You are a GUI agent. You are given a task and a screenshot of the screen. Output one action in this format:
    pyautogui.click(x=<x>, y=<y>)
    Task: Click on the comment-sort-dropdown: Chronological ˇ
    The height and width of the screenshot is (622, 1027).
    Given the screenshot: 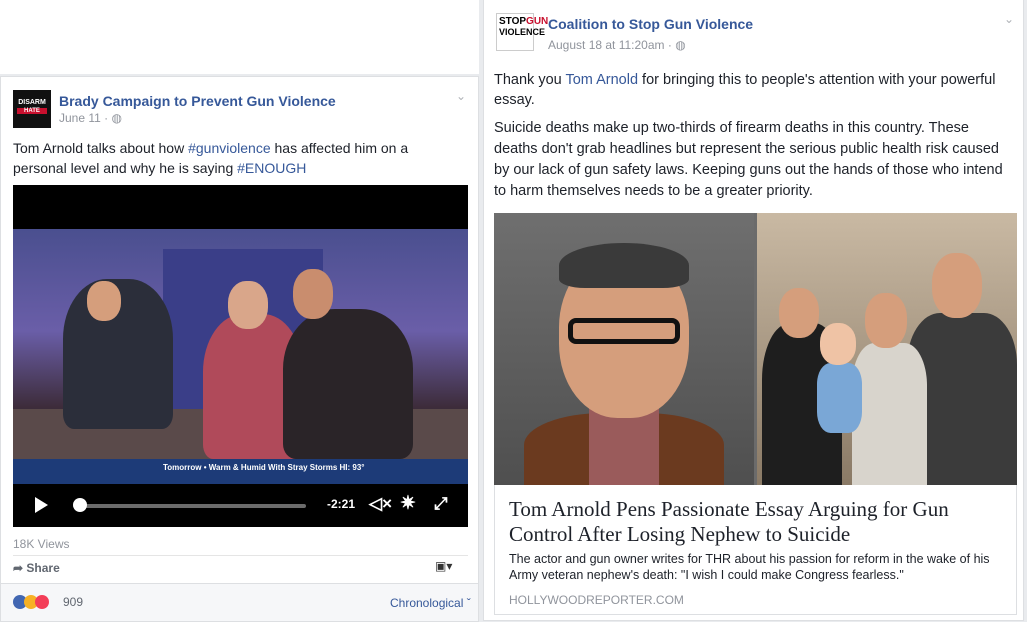 What is the action you would take?
    pyautogui.click(x=430, y=603)
    